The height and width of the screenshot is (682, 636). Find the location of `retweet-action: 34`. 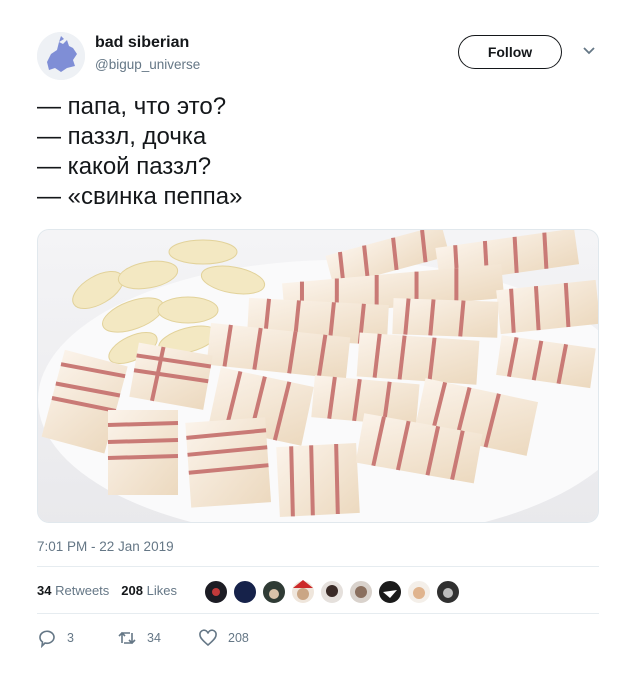

retweet-action: 34 is located at coordinates (139, 638).